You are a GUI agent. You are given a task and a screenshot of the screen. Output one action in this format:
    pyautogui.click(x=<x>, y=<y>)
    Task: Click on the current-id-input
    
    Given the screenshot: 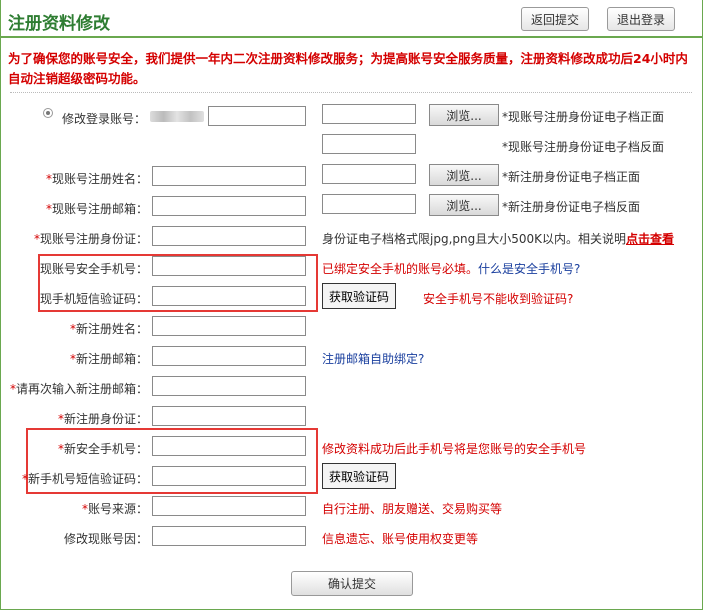 What is the action you would take?
    pyautogui.click(x=229, y=236)
    